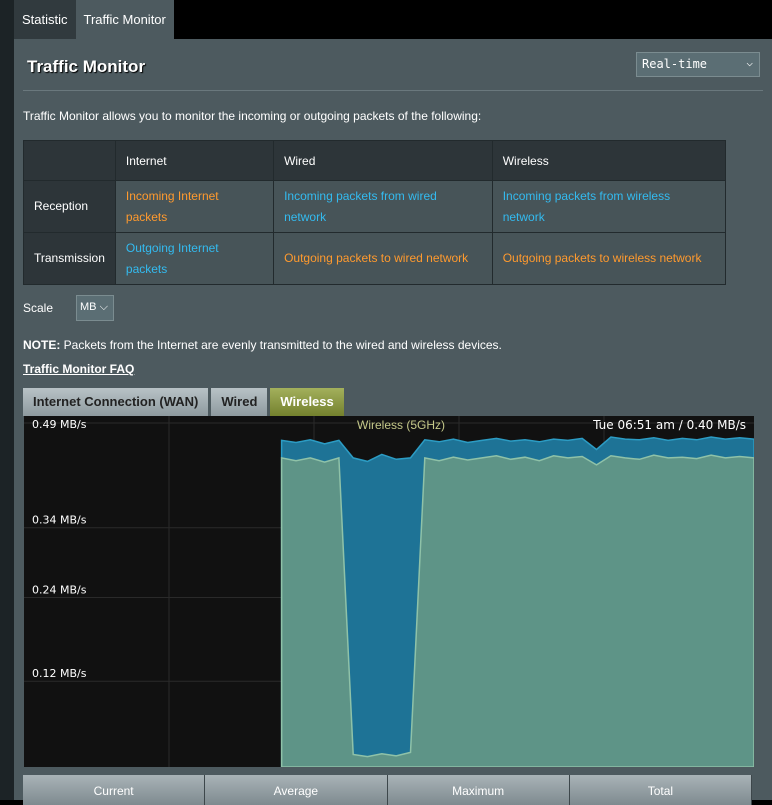 The width and height of the screenshot is (772, 805). Describe the element at coordinates (59, 673) in the screenshot. I see `y-tick-label: 0.12 MB/s` at that location.